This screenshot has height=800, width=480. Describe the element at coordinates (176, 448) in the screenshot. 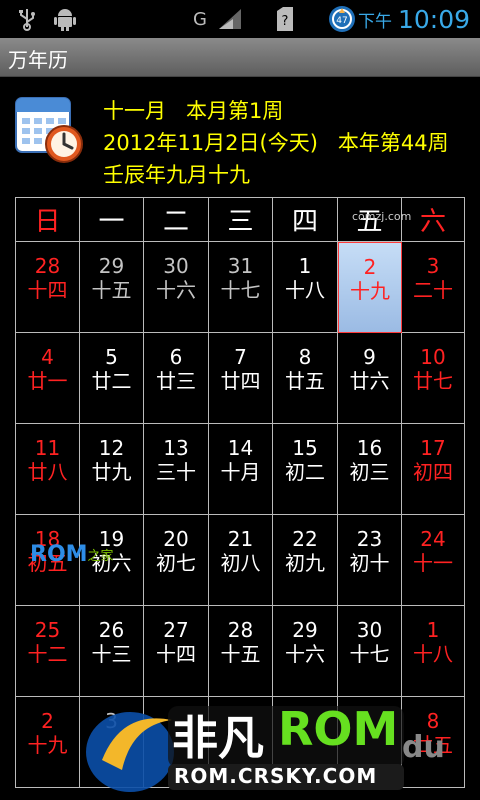

I see `day-number: 13` at that location.